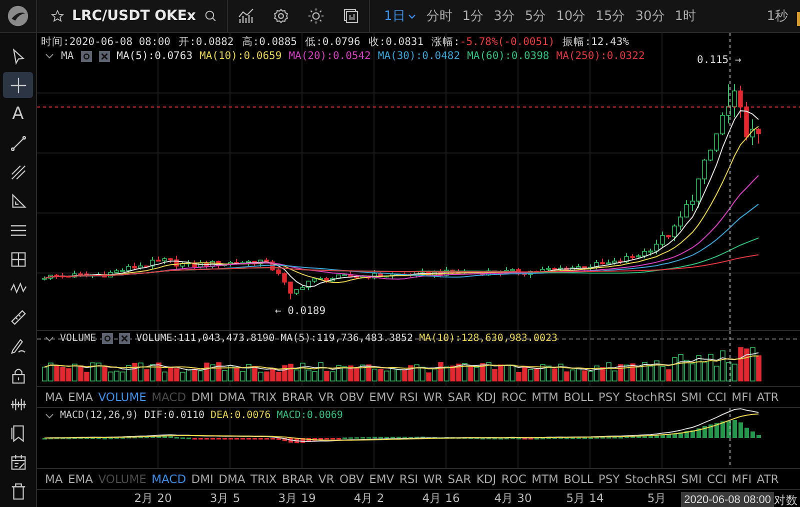  Describe the element at coordinates (611, 16) in the screenshot. I see `interval-tab: 15分` at that location.